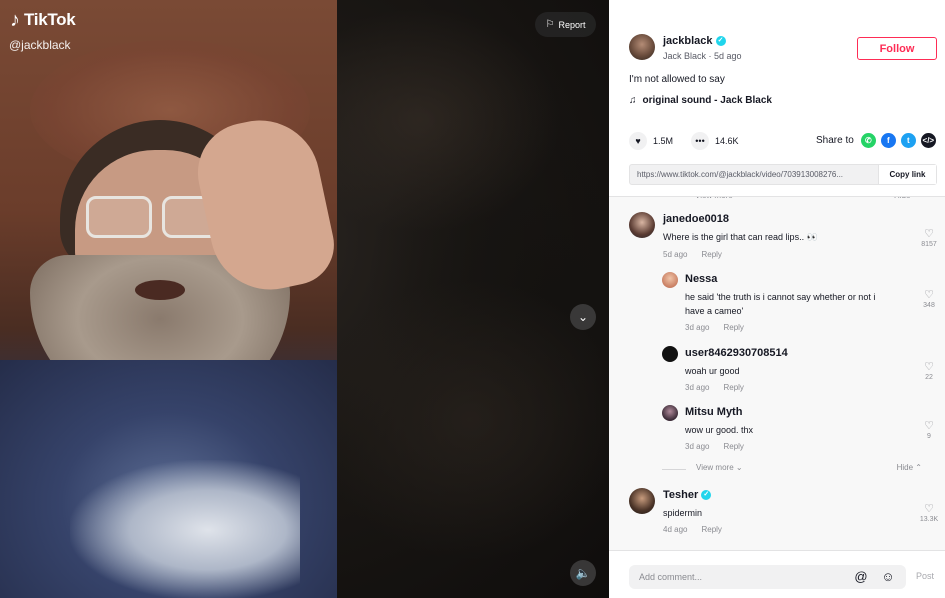 This screenshot has height=598, width=945. I want to click on author-username-text: jackblack, so click(688, 41).